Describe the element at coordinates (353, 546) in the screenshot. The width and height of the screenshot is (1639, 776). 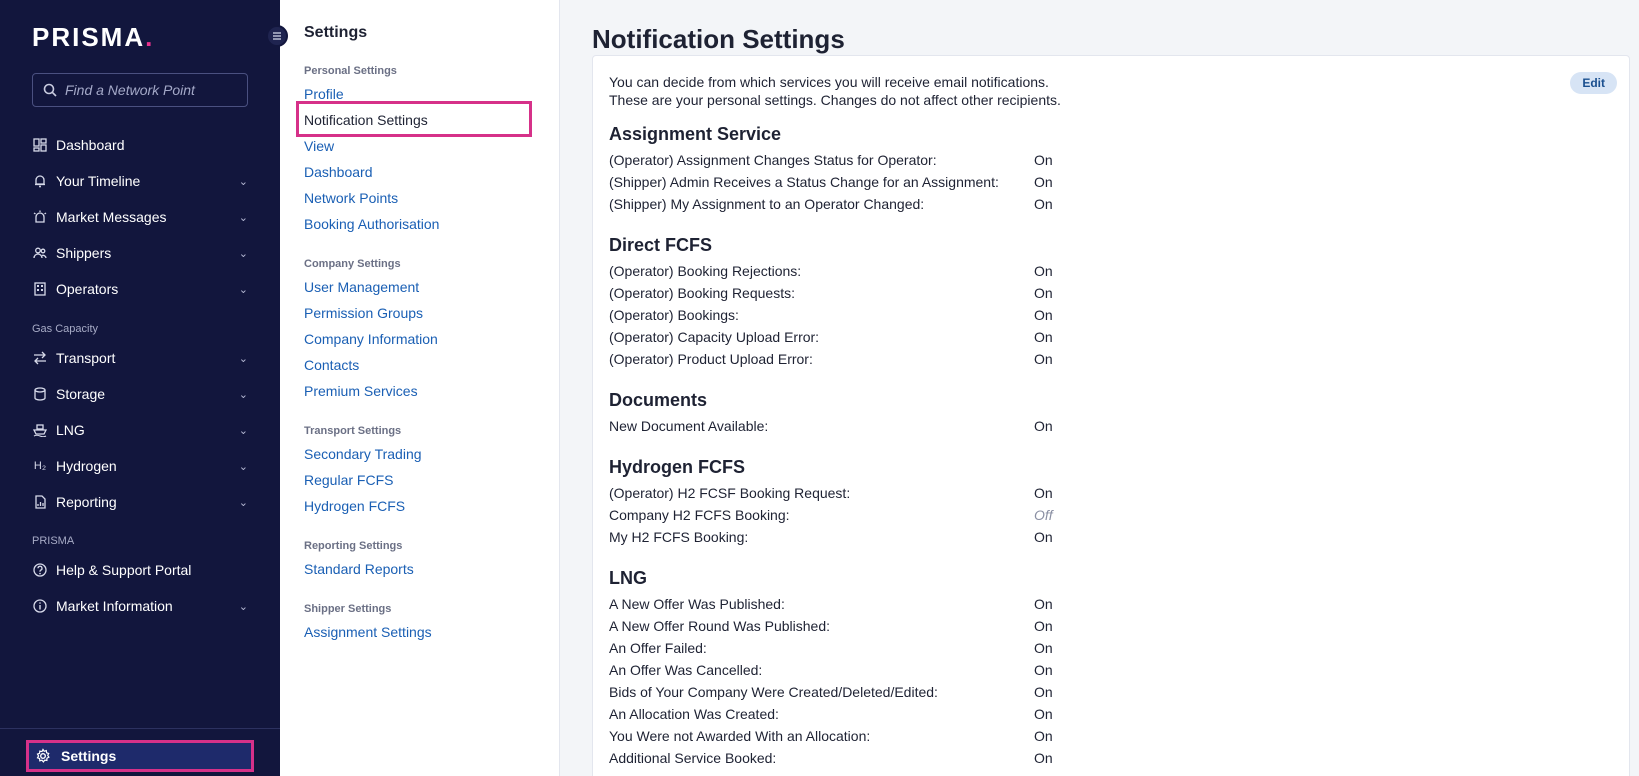
I see `menu-group-reporting-settings: Reporting Settings` at that location.